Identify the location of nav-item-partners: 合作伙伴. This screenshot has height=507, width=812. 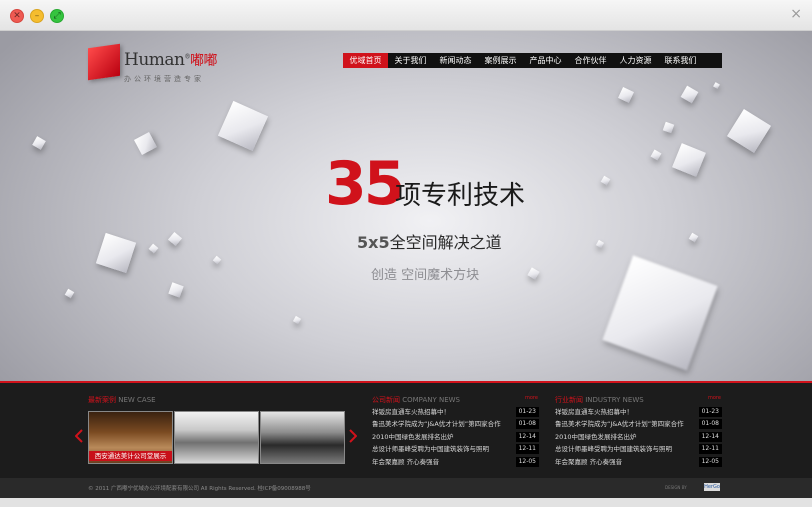
(590, 60).